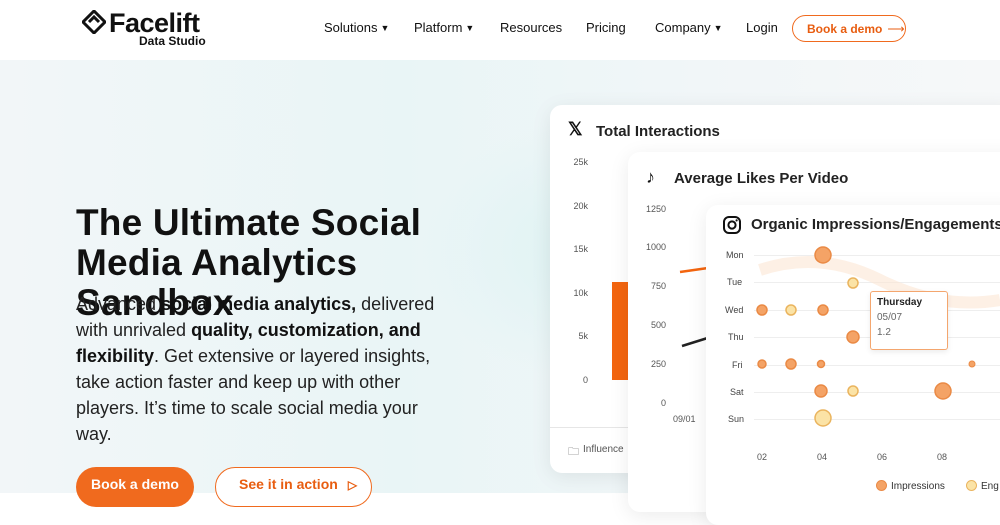 This screenshot has height=525, width=1000. I want to click on tooltip-date: 05/07, so click(890, 317).